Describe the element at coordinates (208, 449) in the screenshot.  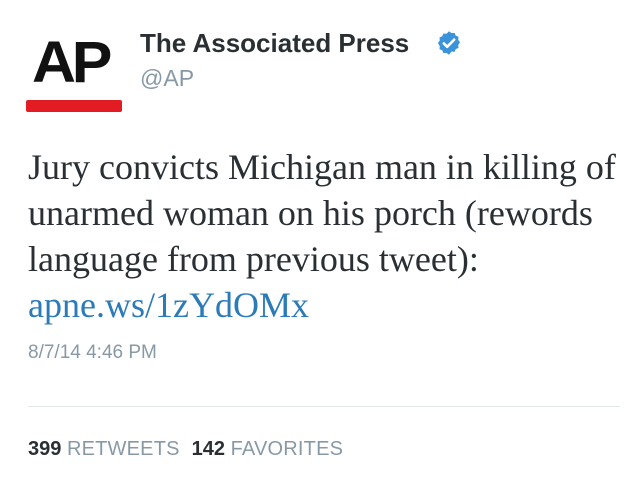
I see `favorites-count: 142` at that location.